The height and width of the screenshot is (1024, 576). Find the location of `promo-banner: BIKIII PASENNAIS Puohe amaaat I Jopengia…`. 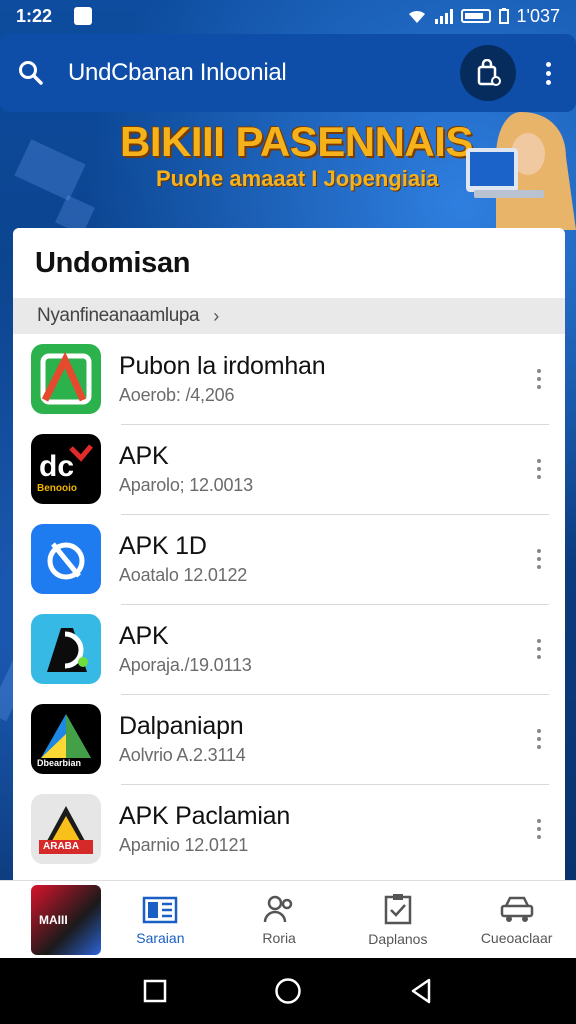

promo-banner: BIKIII PASENNAIS Puohe amaaat I Jopengia… is located at coordinates (288, 171).